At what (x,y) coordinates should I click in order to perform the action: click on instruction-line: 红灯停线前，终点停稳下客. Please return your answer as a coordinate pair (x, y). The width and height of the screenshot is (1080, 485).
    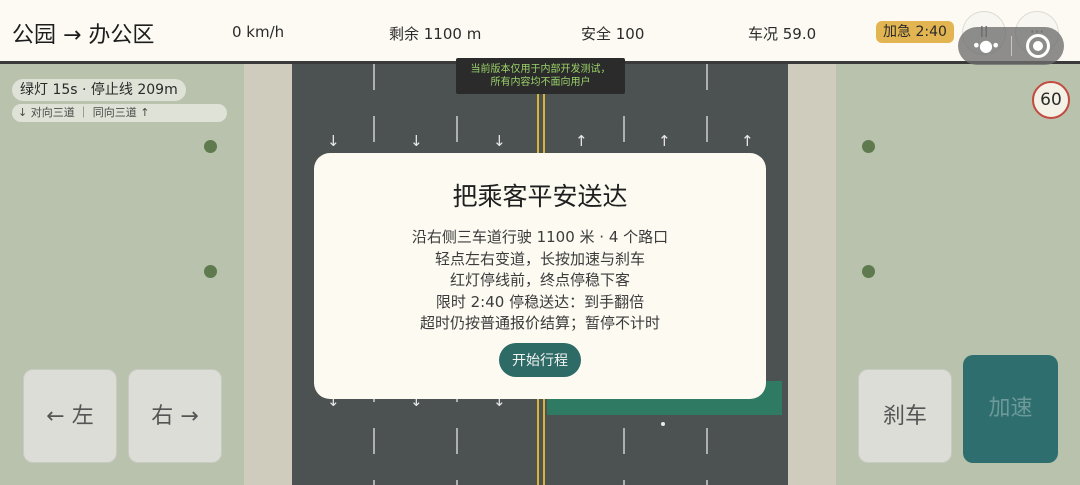
    Looking at the image, I should click on (539, 280).